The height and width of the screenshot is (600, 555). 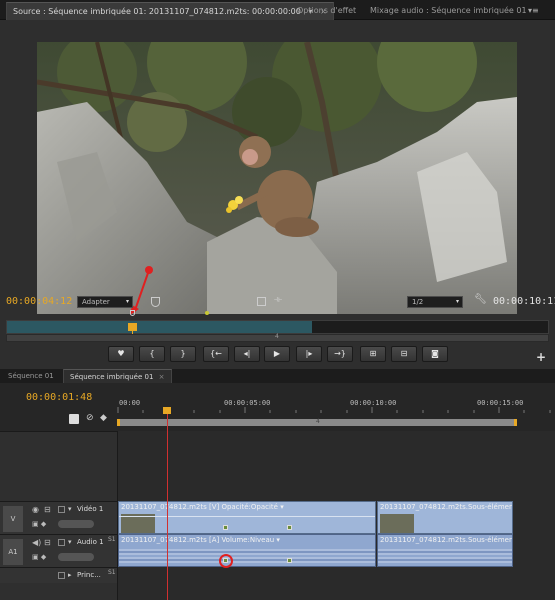 What do you see at coordinates (90, 542) in the screenshot?
I see `audio-track-name: Audio 1` at bounding box center [90, 542].